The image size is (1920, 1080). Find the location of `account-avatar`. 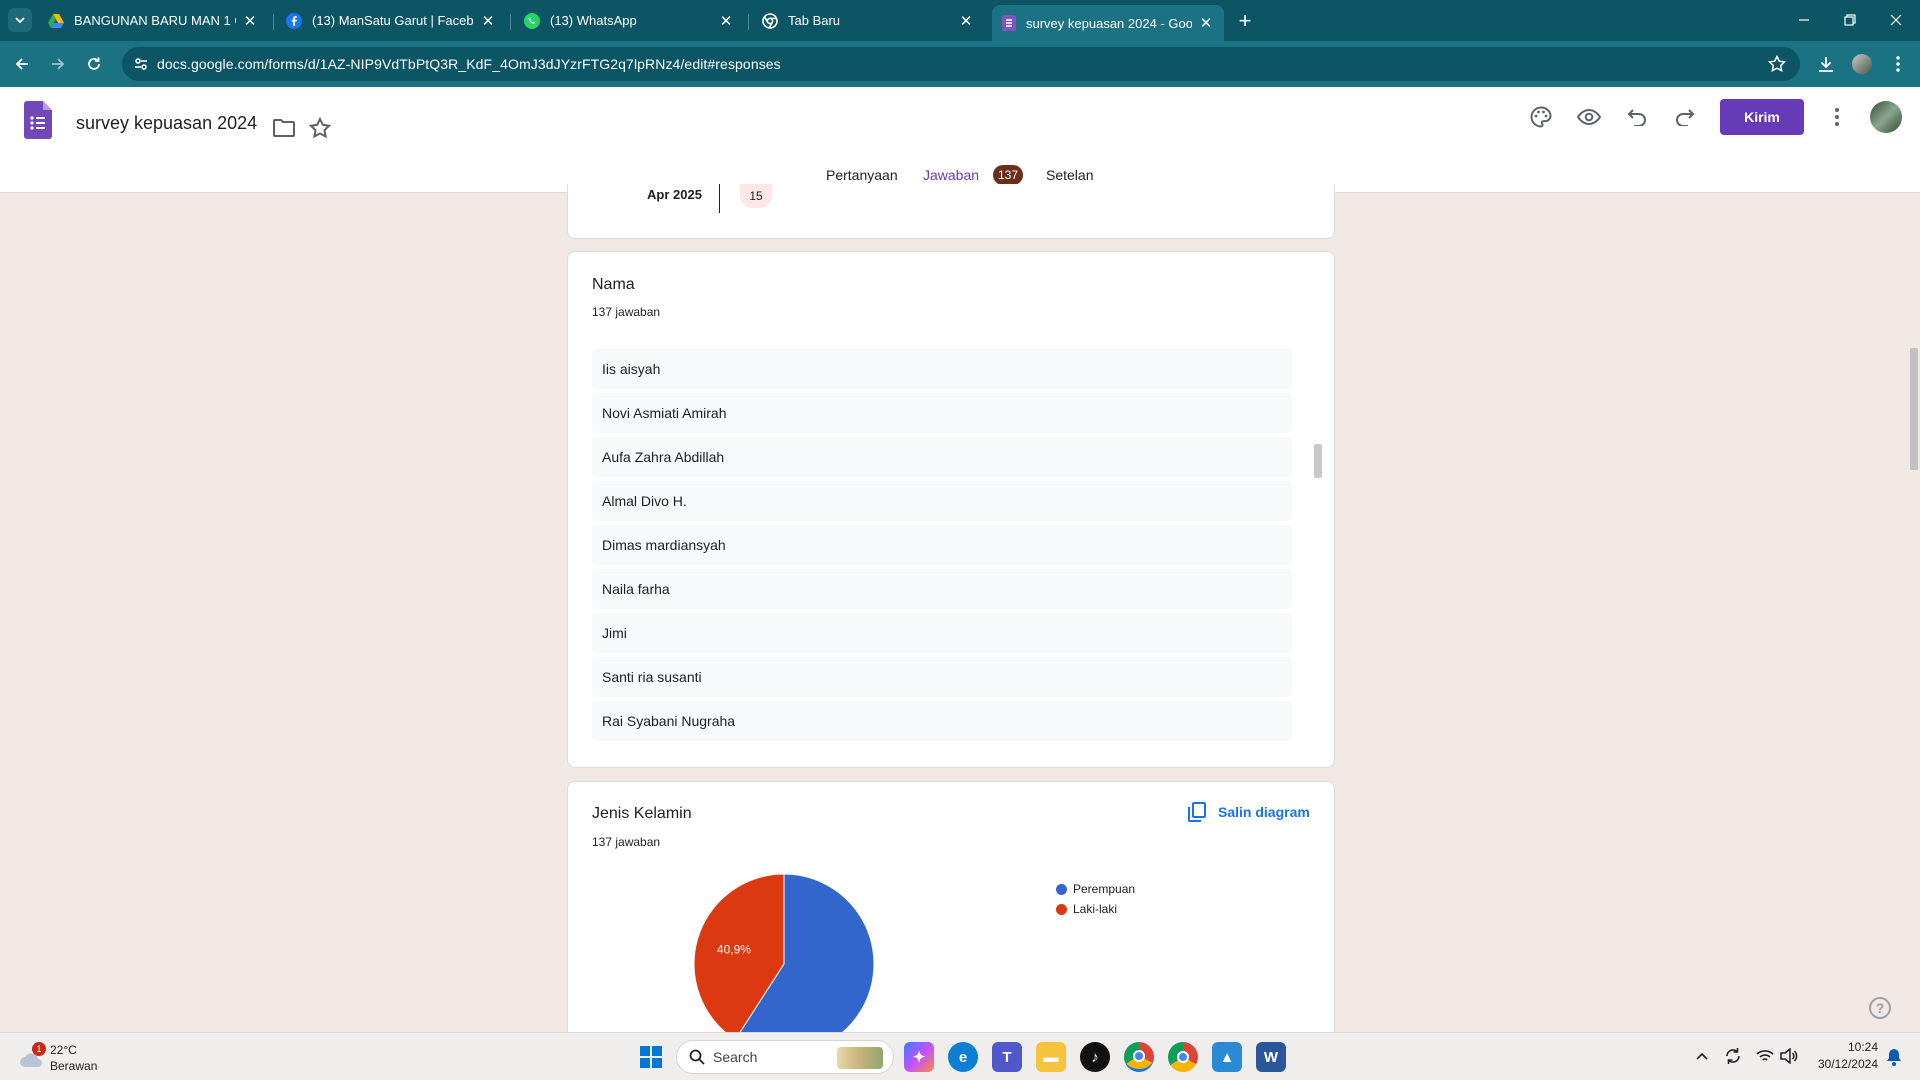

account-avatar is located at coordinates (1886, 117).